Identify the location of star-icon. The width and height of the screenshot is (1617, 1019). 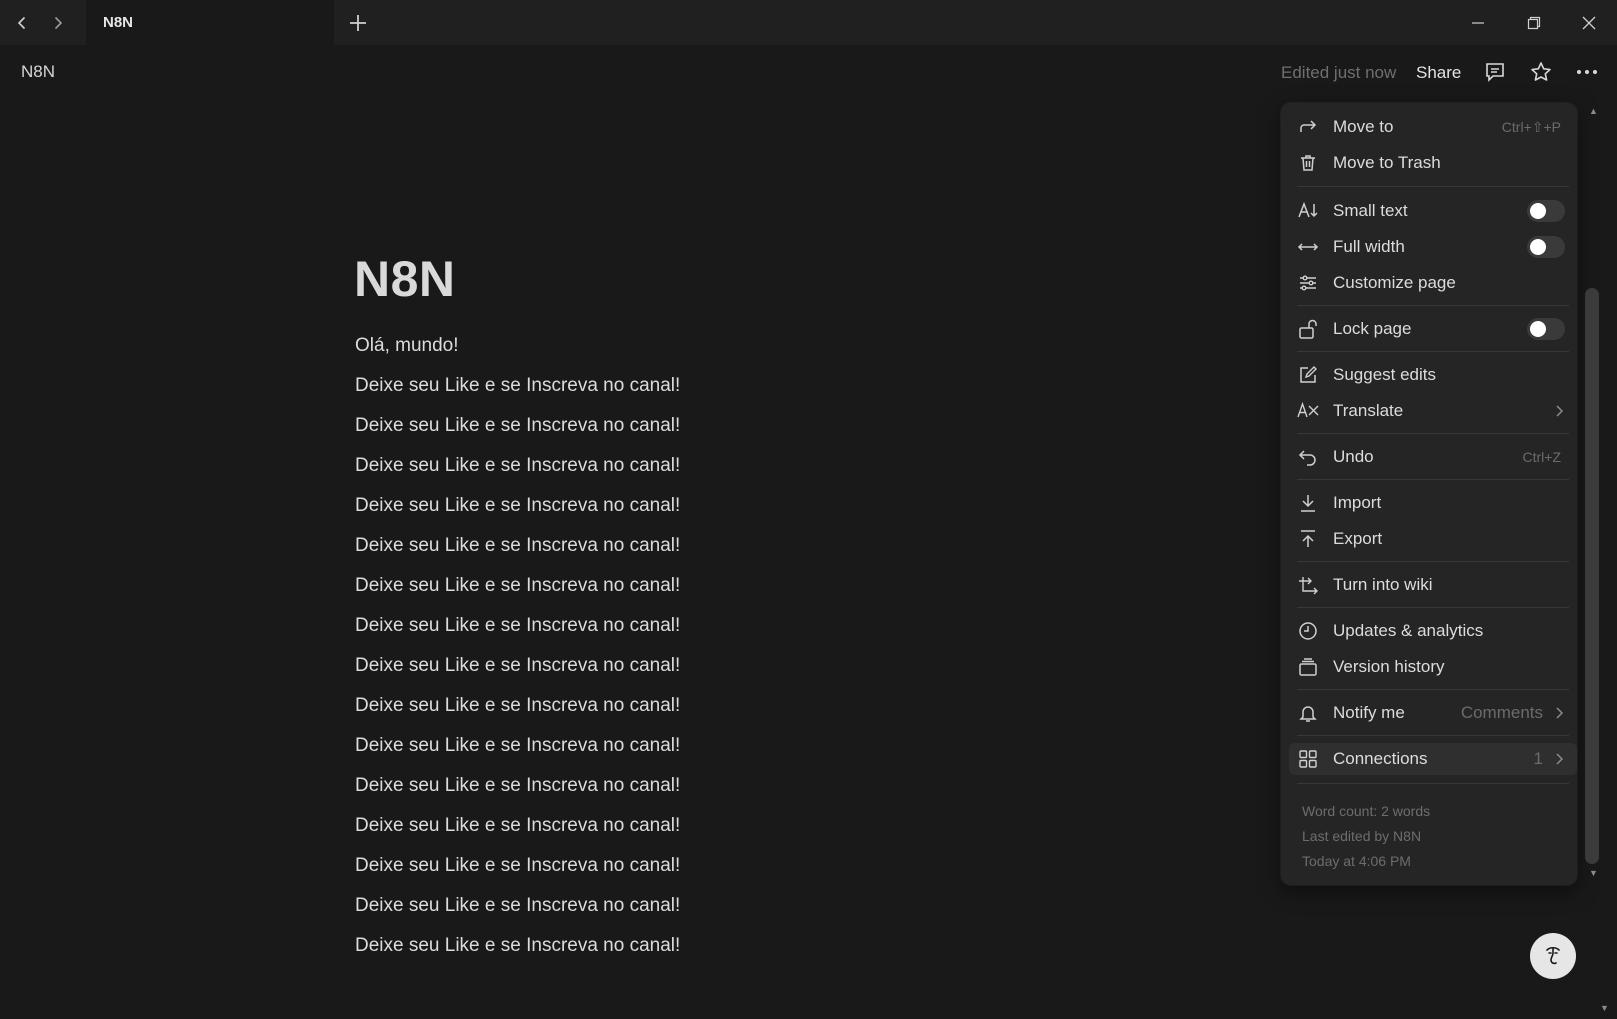
(1541, 71).